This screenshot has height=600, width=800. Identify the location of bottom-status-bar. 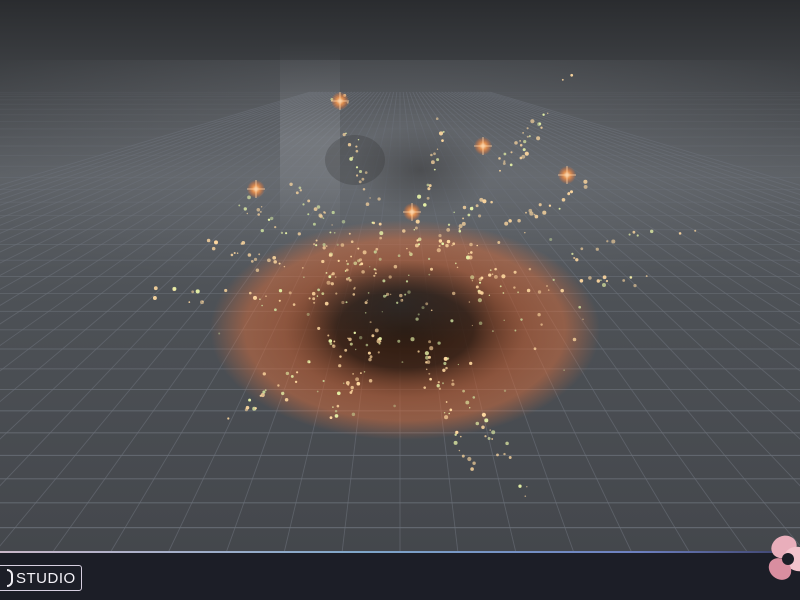
(400, 576).